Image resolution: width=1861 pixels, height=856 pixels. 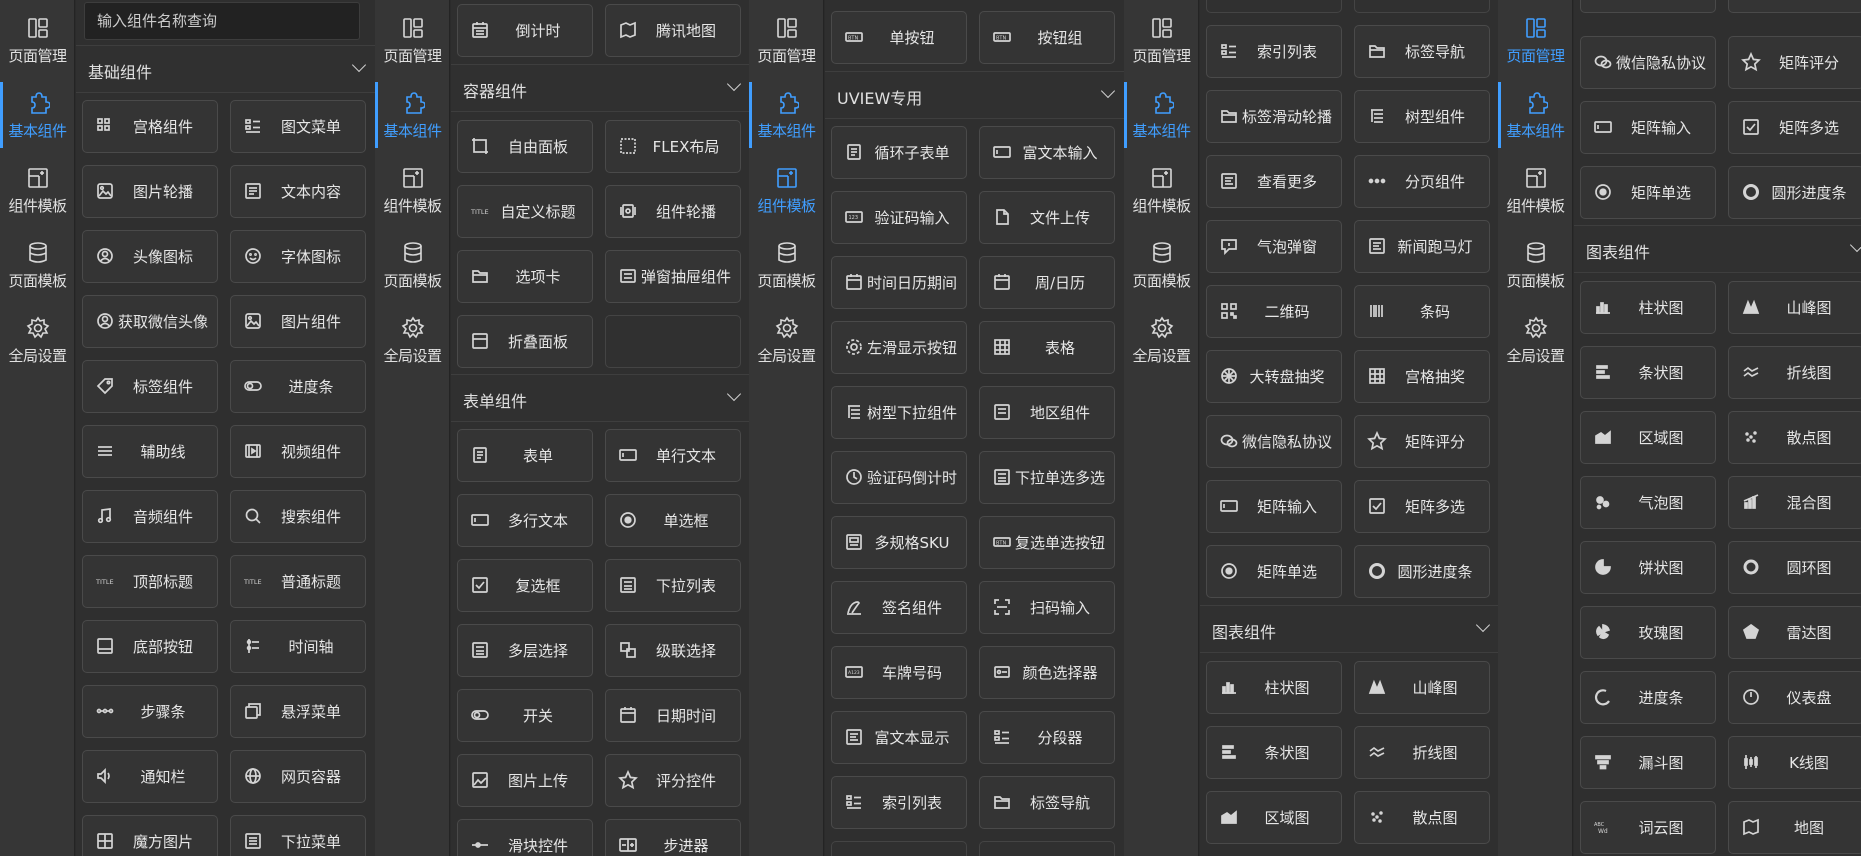 I want to click on component-button: 123 验证码输入, so click(x=899, y=217).